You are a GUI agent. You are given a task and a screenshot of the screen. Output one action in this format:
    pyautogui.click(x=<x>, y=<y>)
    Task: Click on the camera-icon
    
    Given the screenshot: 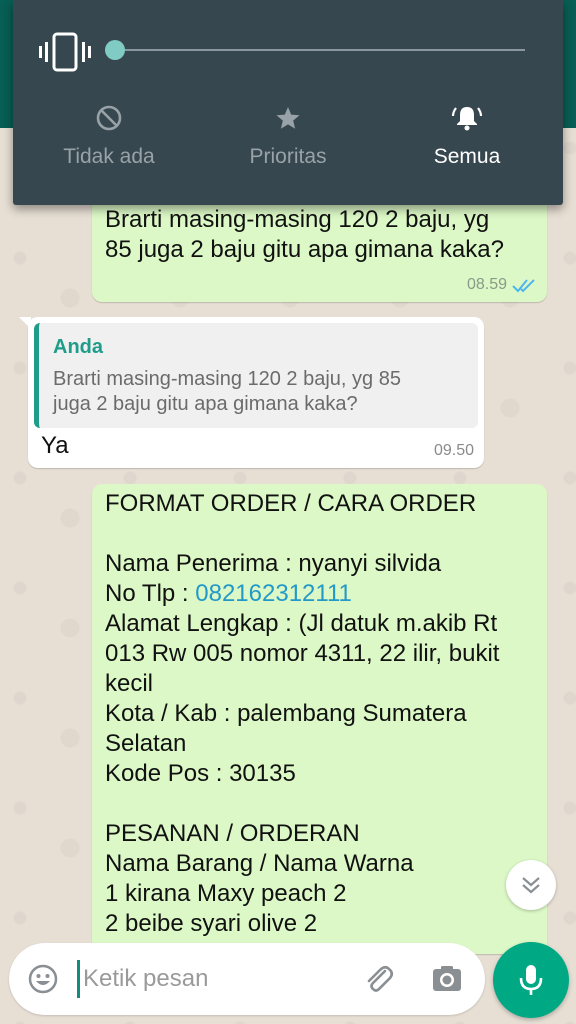 What is the action you would take?
    pyautogui.click(x=447, y=979)
    